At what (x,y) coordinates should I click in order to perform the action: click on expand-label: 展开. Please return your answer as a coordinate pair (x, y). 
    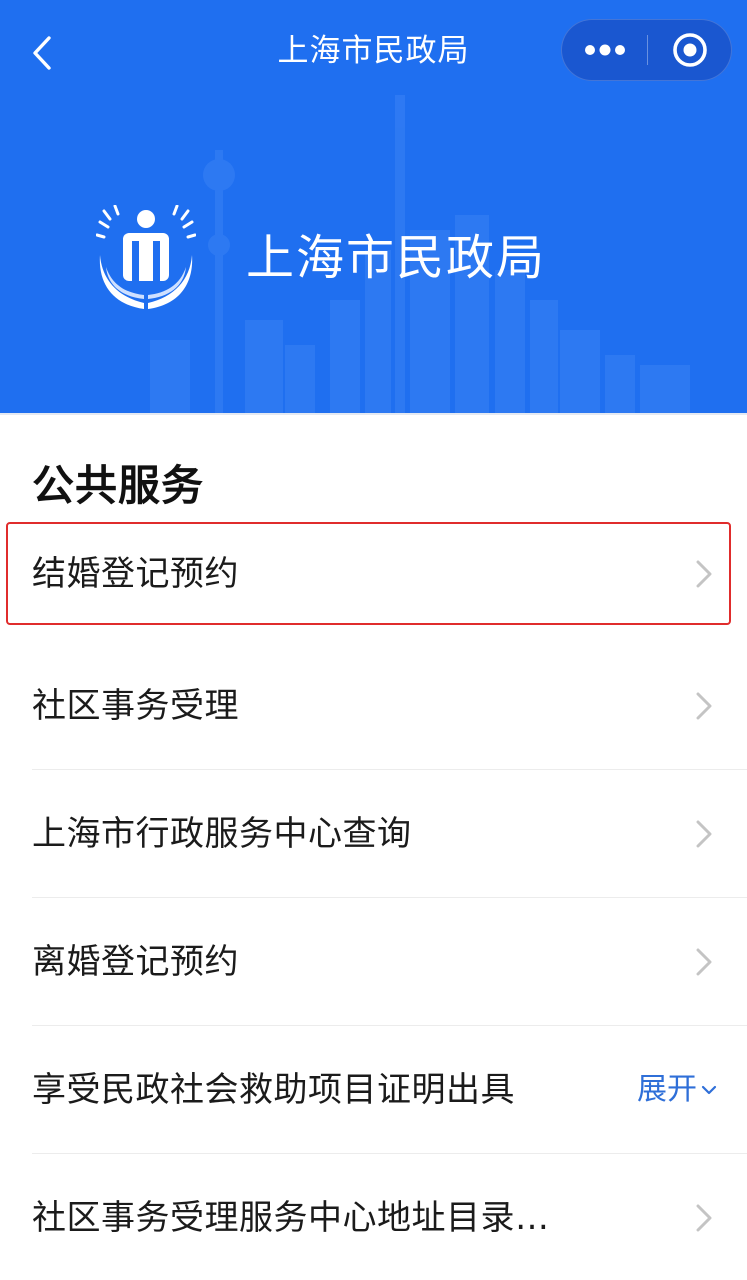
    Looking at the image, I should click on (667, 1089).